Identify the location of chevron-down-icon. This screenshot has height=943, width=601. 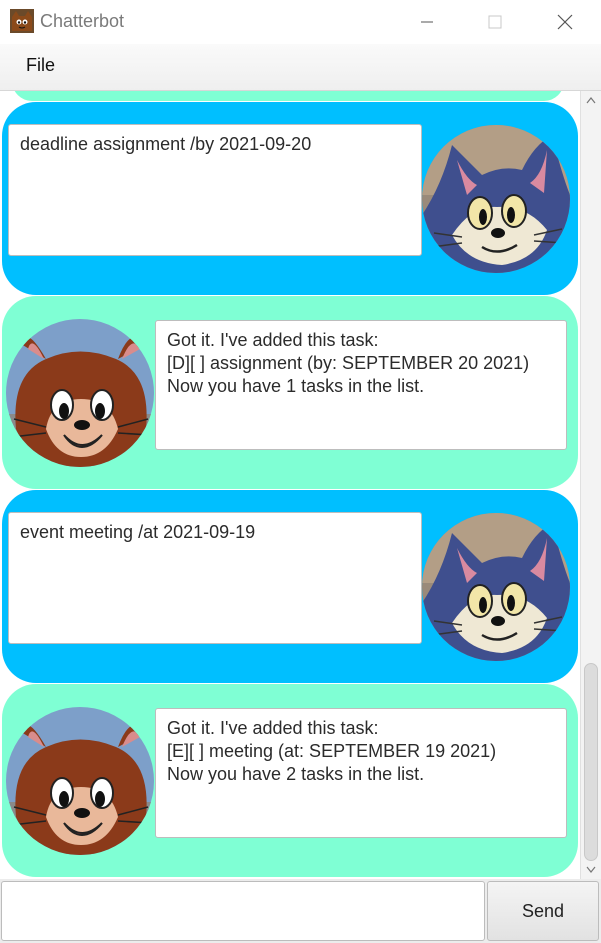
(591, 869).